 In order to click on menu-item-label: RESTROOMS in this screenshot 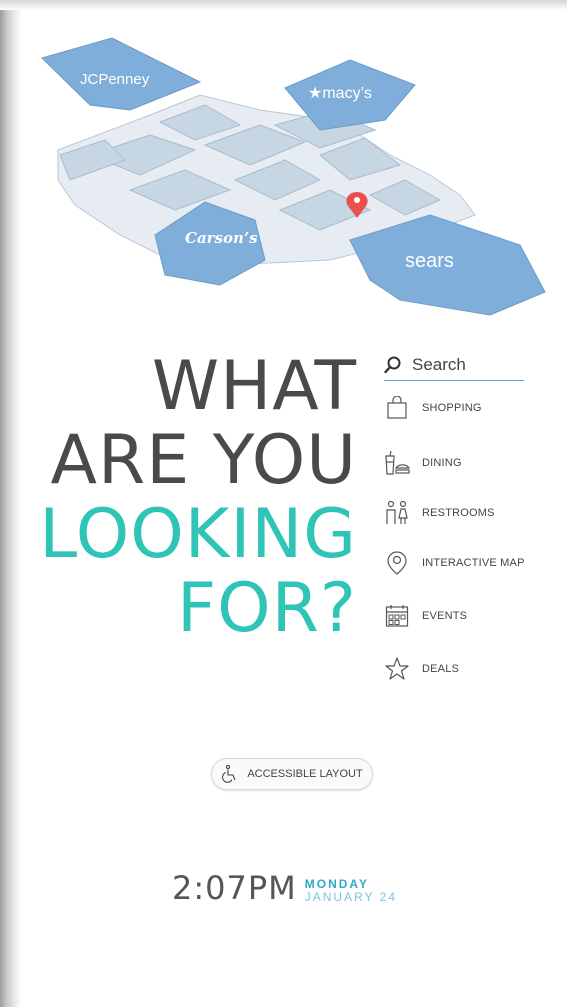, I will do `click(458, 513)`.